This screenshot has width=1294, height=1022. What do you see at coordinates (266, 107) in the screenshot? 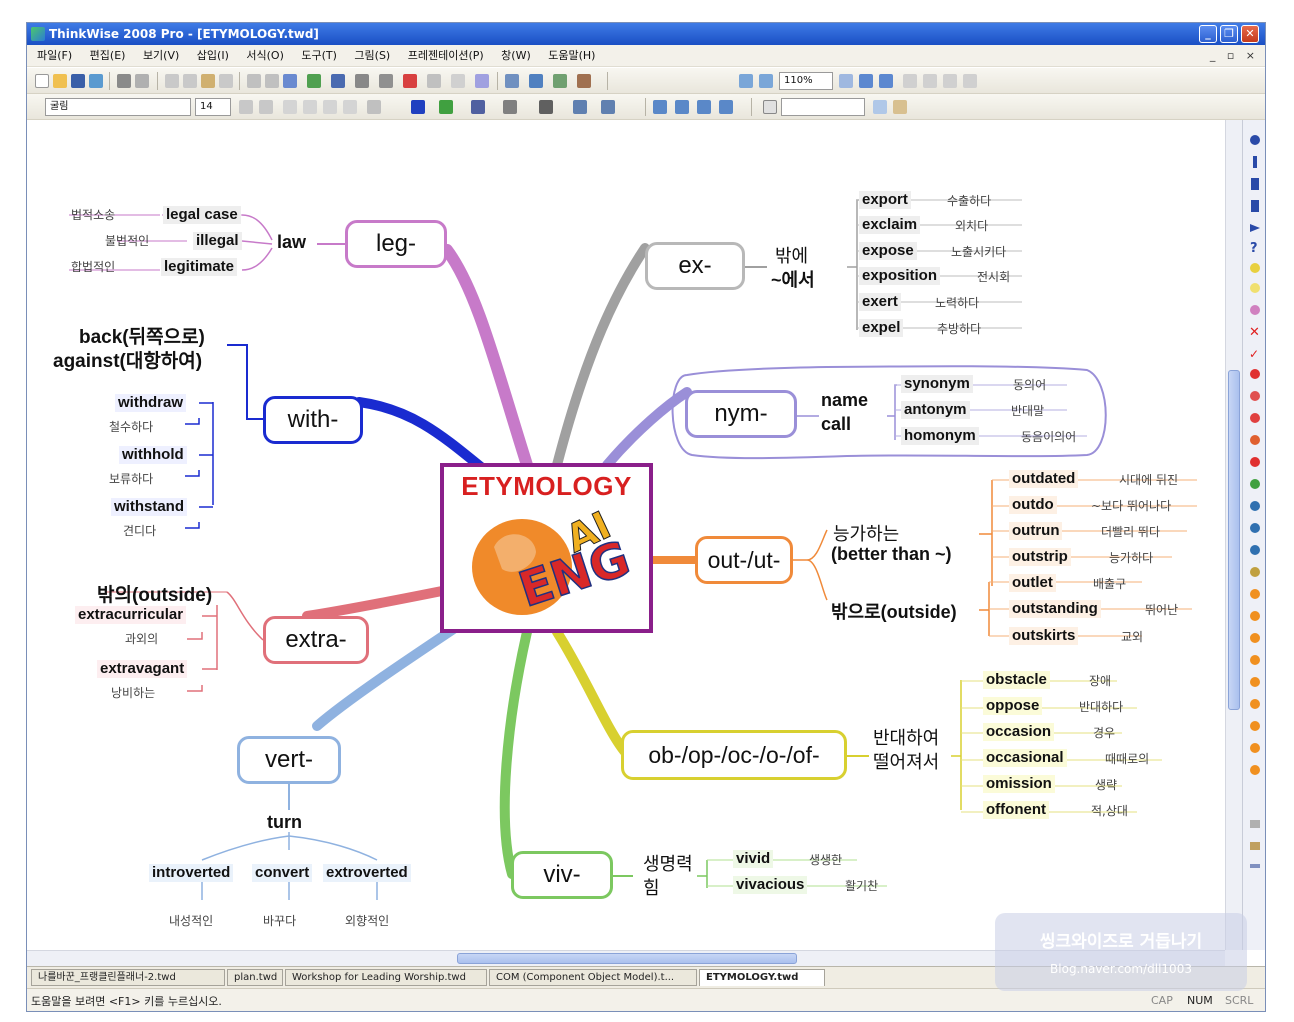
I see `shrink-font-icon` at bounding box center [266, 107].